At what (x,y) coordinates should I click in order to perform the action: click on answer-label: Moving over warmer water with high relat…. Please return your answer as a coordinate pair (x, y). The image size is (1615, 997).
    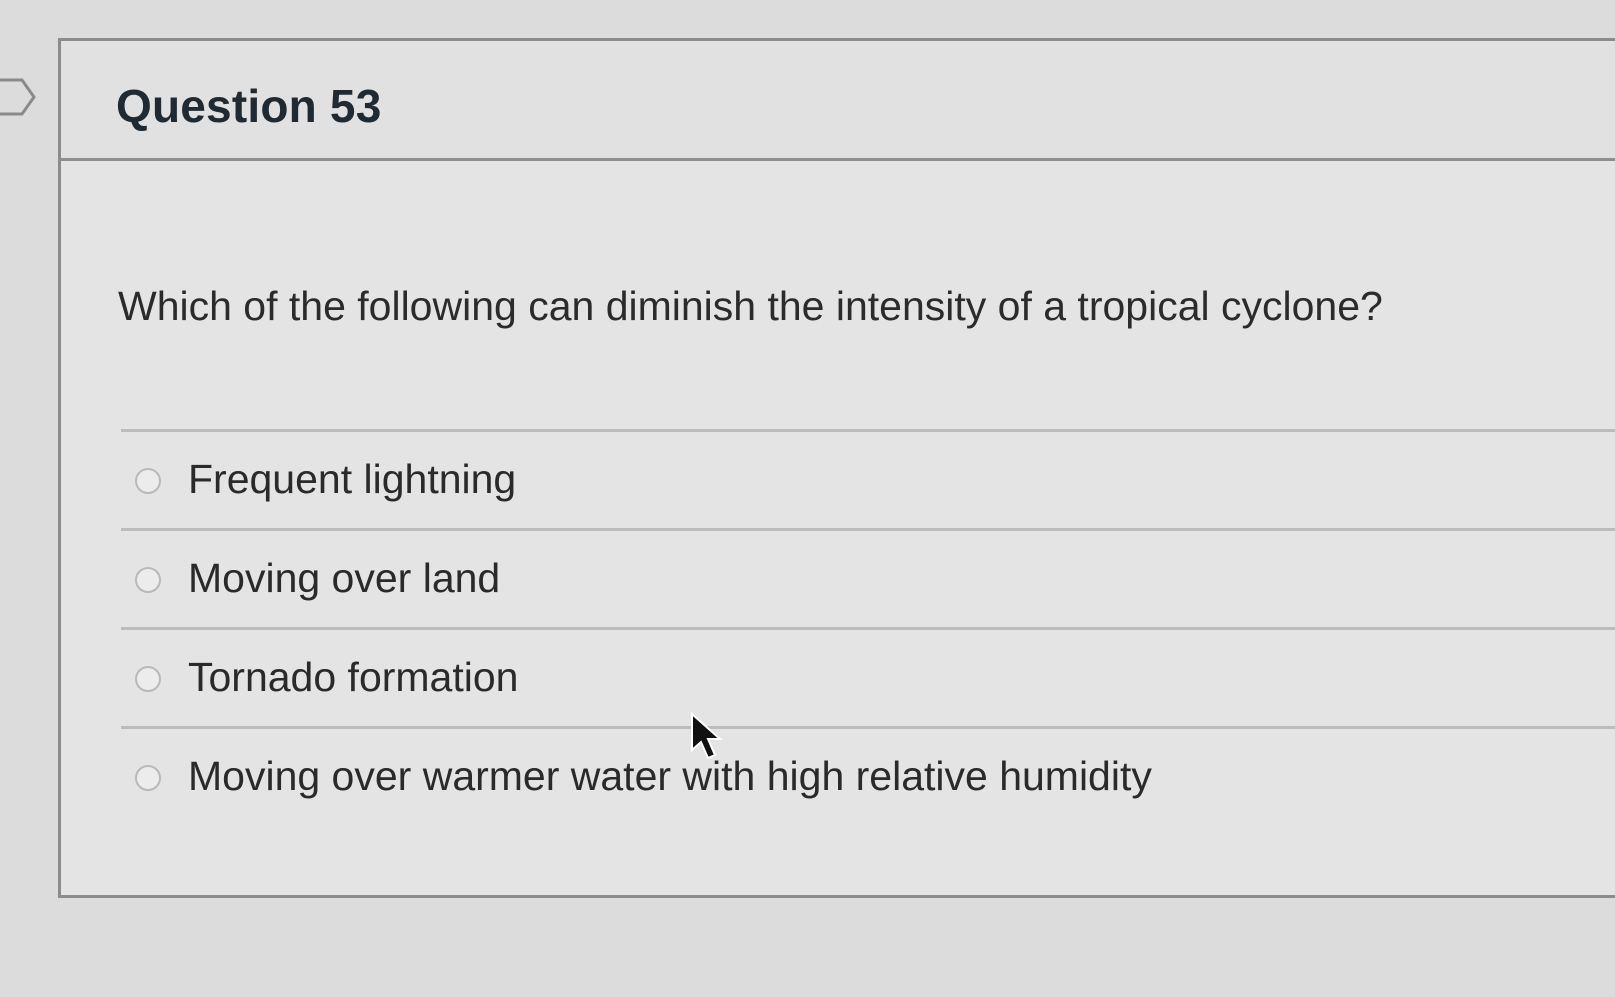
    Looking at the image, I should click on (670, 776).